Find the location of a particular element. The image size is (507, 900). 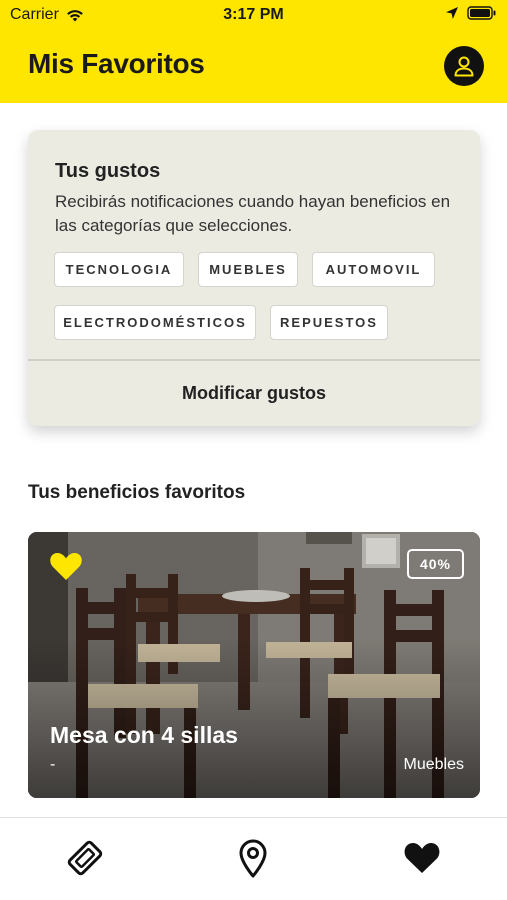

status-bar: Carrier 3:17 PM is located at coordinates (253, 15).